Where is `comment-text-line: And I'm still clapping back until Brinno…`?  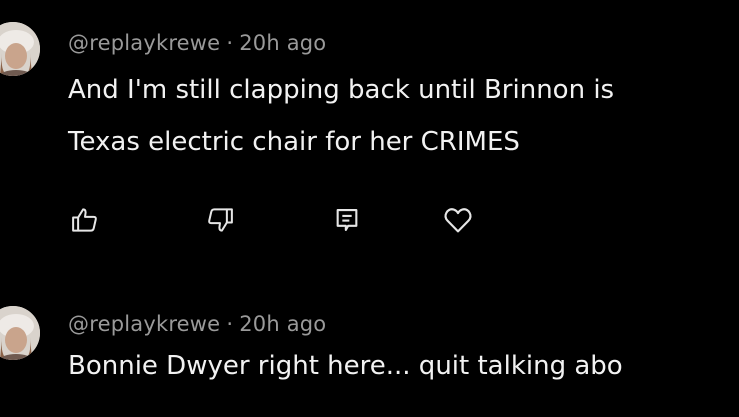
comment-text-line: And I'm still clapping back until Brinno… is located at coordinates (341, 90).